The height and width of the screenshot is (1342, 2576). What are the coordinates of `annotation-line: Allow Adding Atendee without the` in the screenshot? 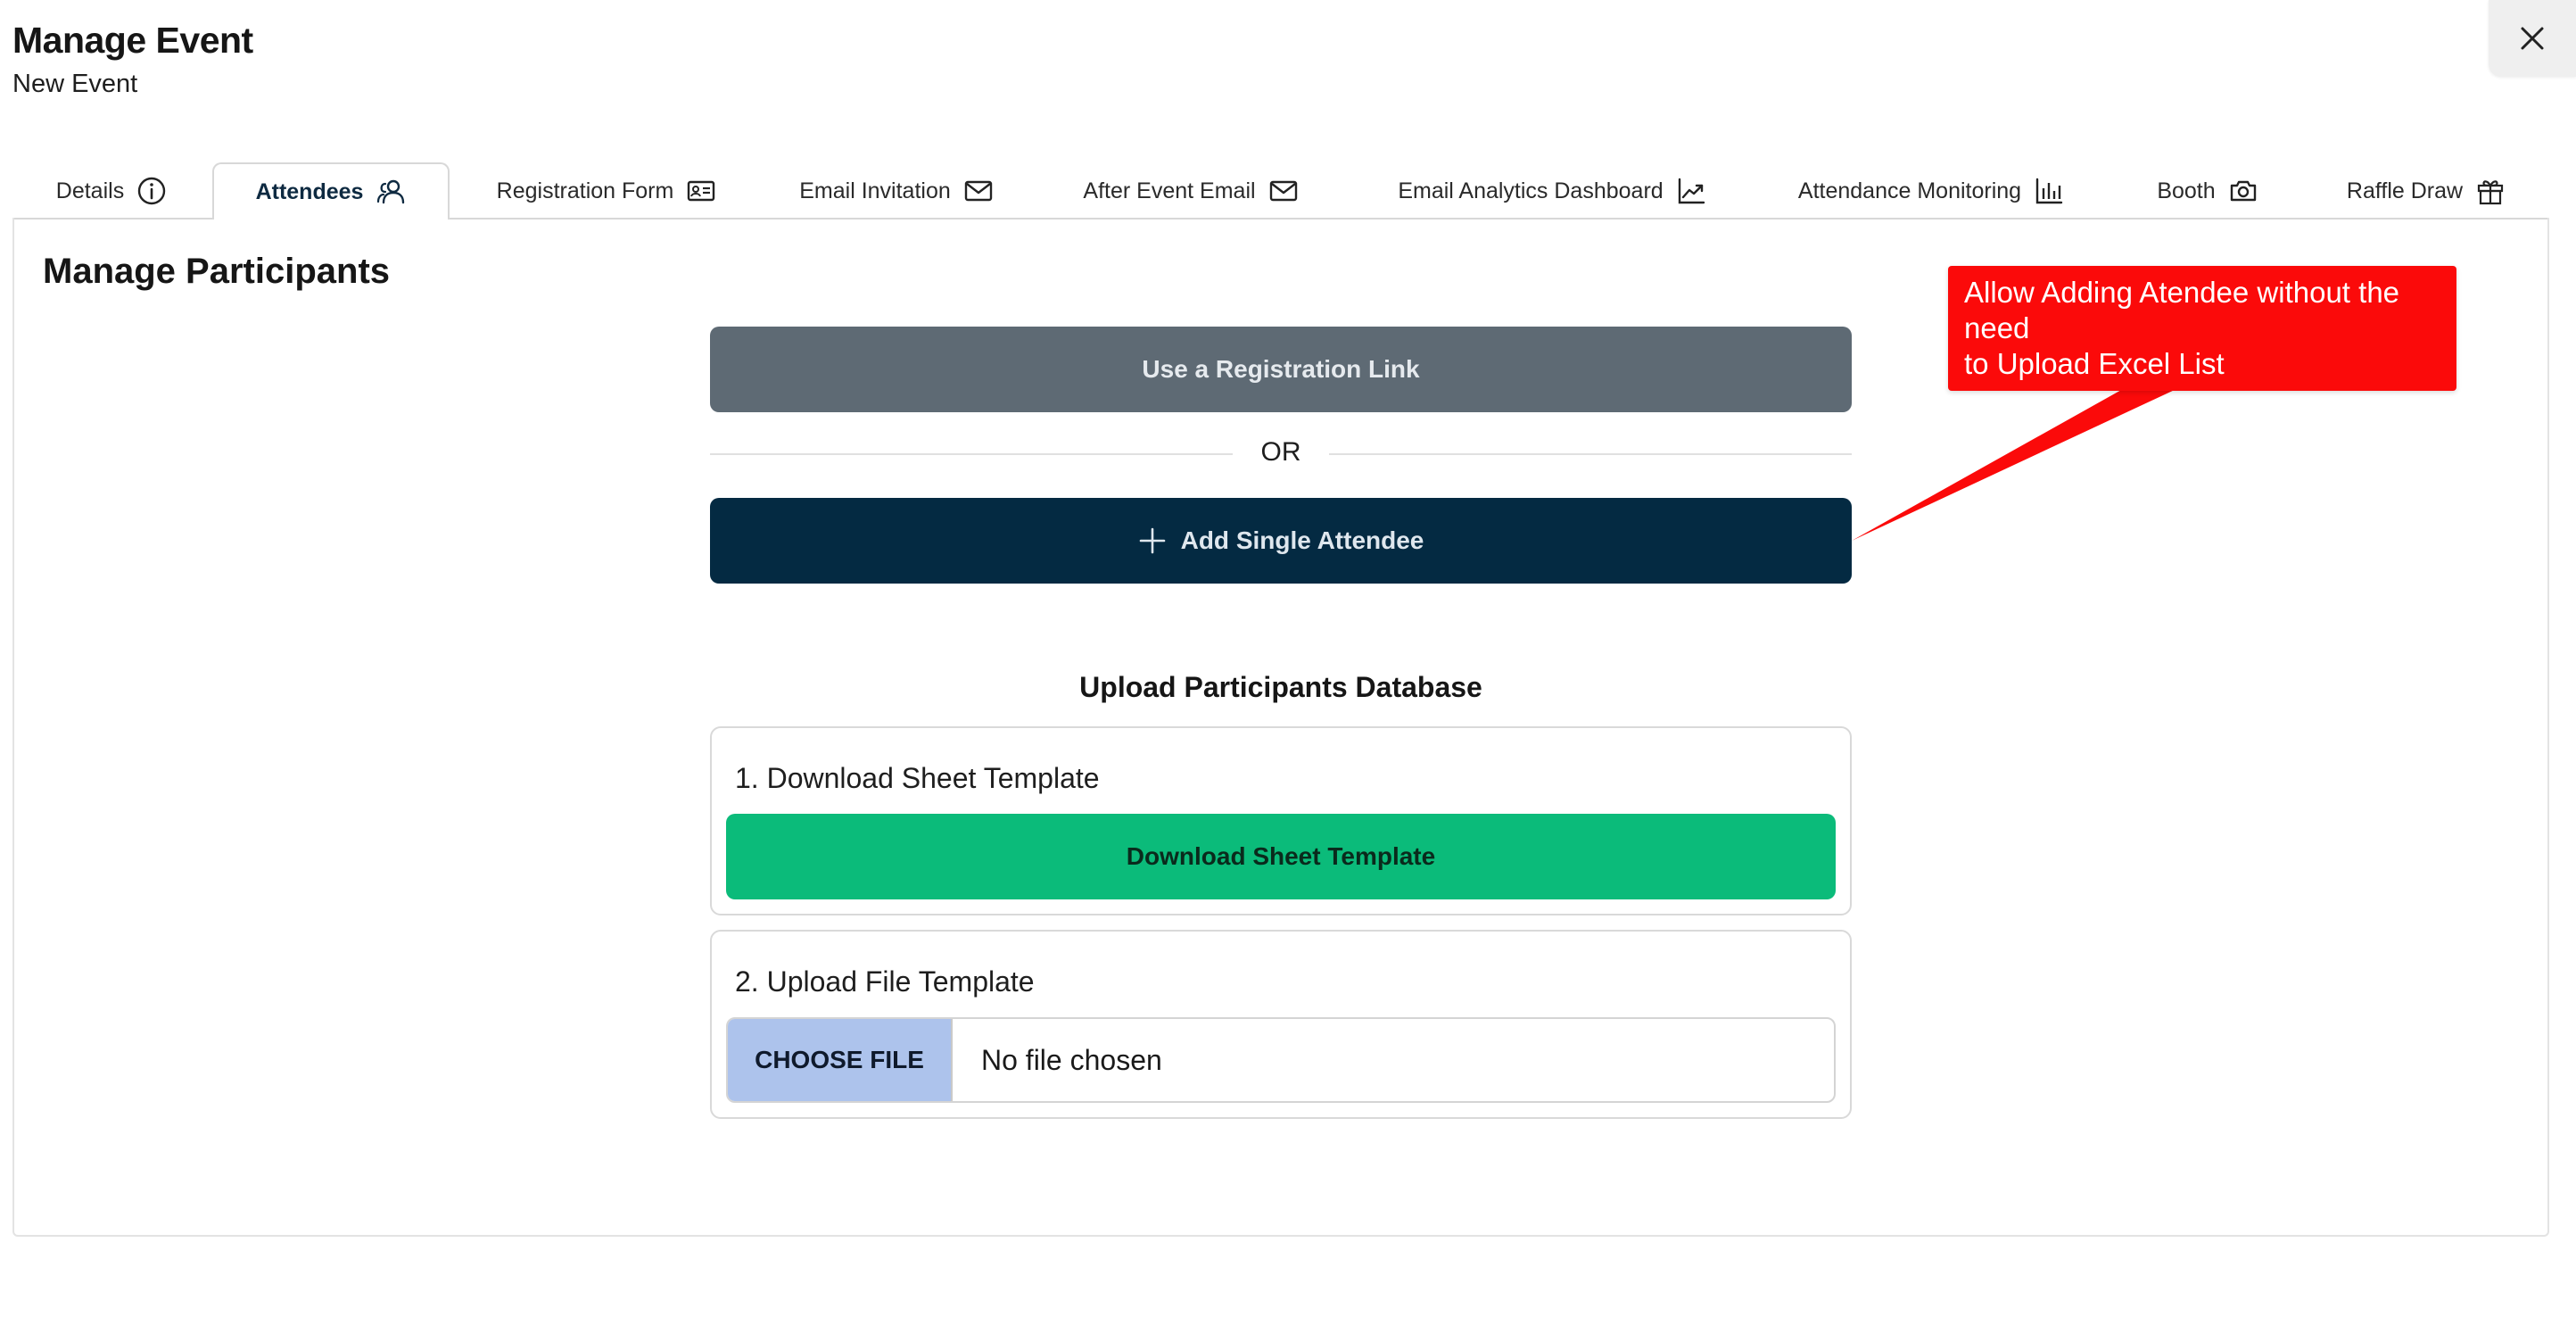 It's located at (2182, 292).